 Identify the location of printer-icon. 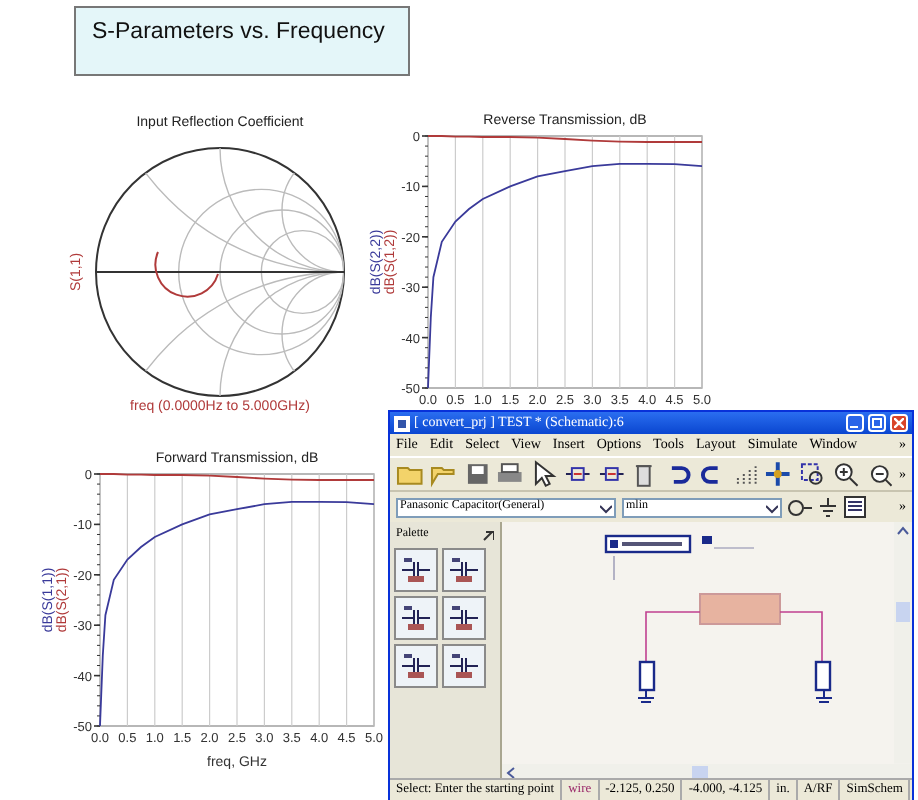
(510, 474).